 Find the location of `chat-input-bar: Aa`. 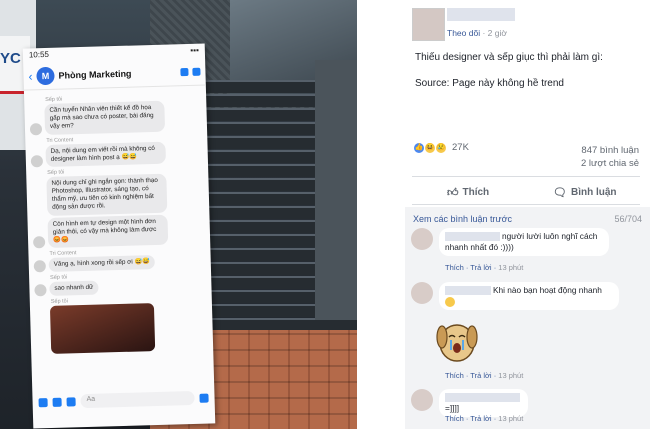

chat-input-bar: Aa is located at coordinates (123, 399).